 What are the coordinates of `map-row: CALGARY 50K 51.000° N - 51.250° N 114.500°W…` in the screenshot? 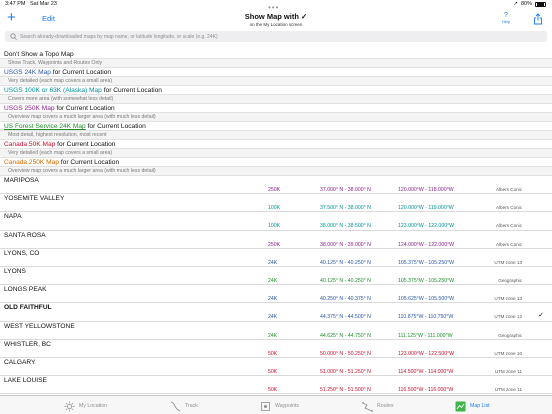 It's located at (276, 367).